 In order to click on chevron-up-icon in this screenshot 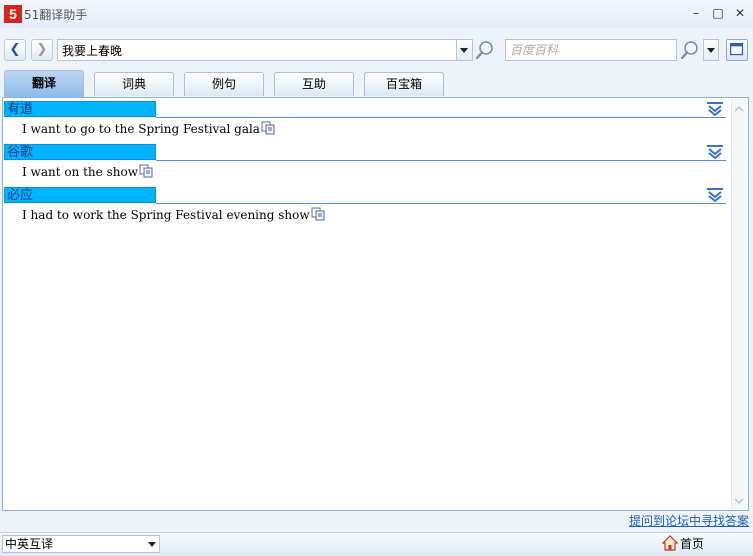, I will do `click(739, 108)`.